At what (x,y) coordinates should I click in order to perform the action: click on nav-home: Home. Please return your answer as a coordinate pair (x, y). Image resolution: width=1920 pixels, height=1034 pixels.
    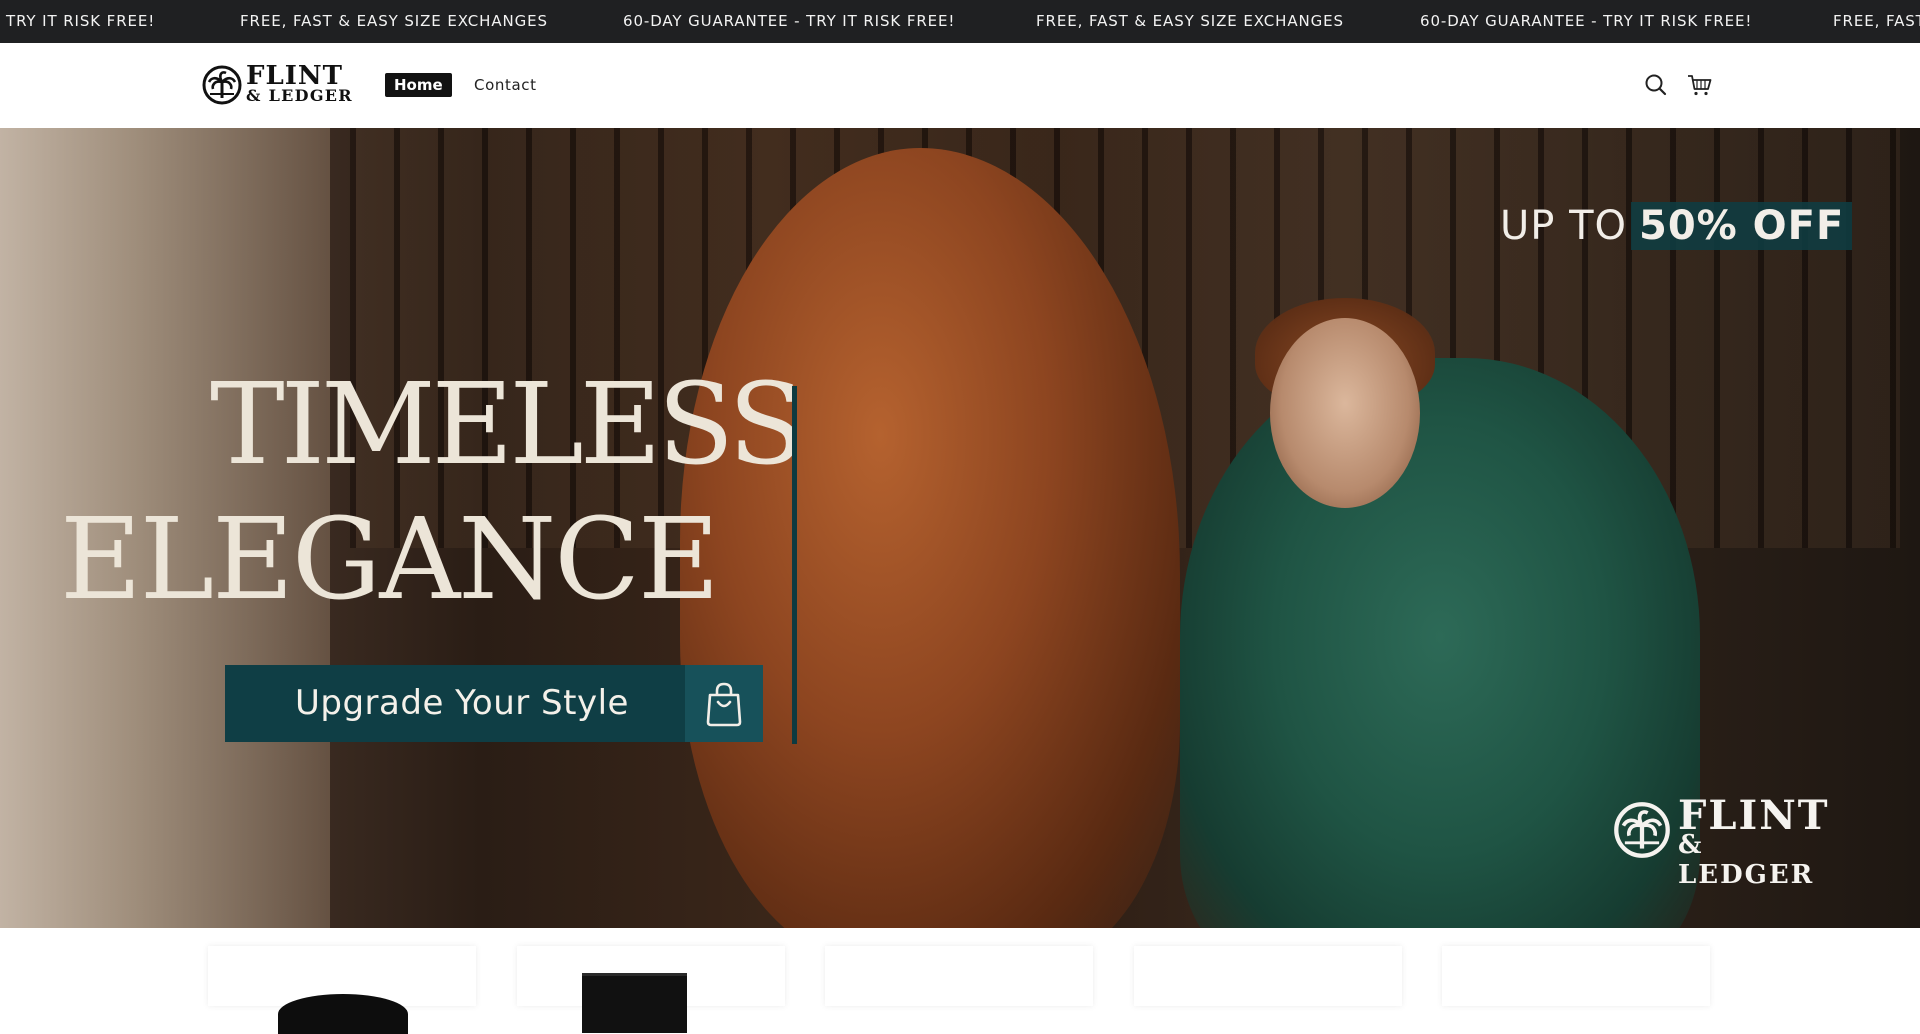
    Looking at the image, I should click on (418, 85).